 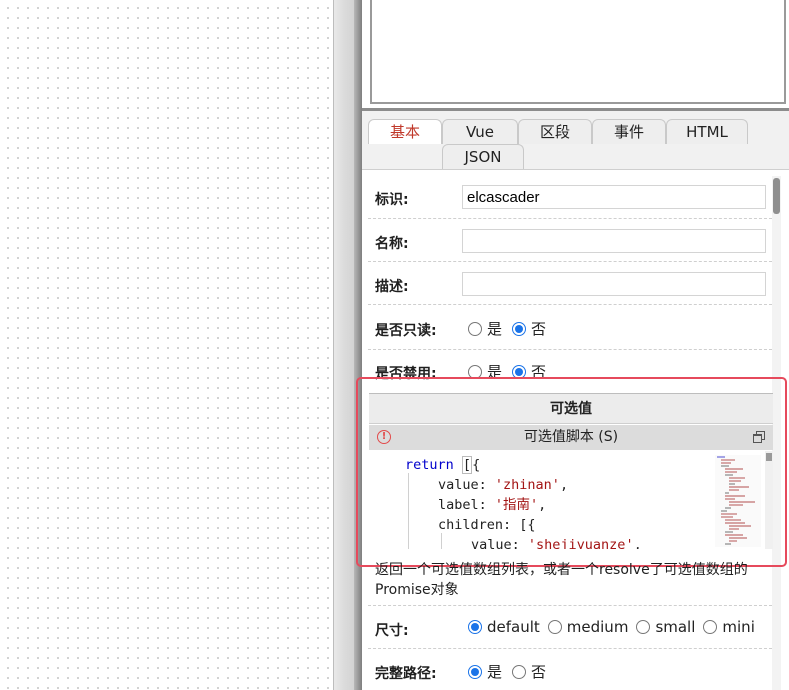 I want to click on readonly-yes-label: 是, so click(x=494, y=328).